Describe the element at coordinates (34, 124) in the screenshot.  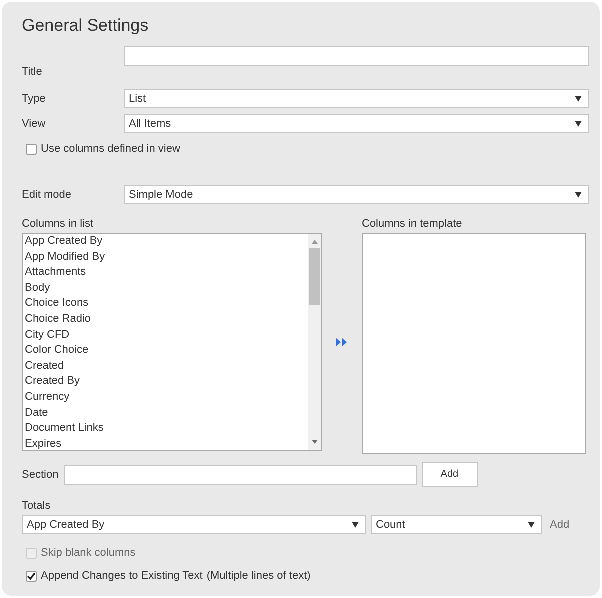
I see `field-label: View` at that location.